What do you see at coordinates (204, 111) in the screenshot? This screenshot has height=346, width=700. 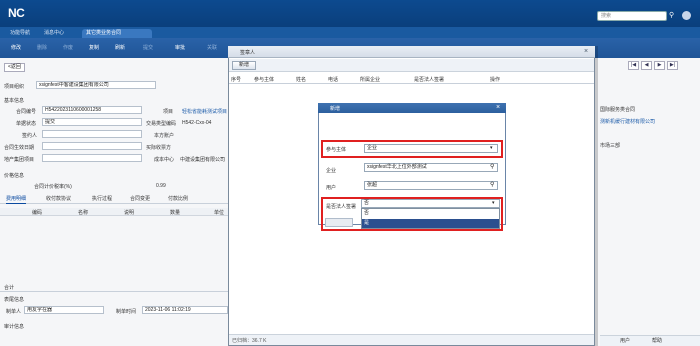 I see `project-link: 轻松省能耗测试项目` at bounding box center [204, 111].